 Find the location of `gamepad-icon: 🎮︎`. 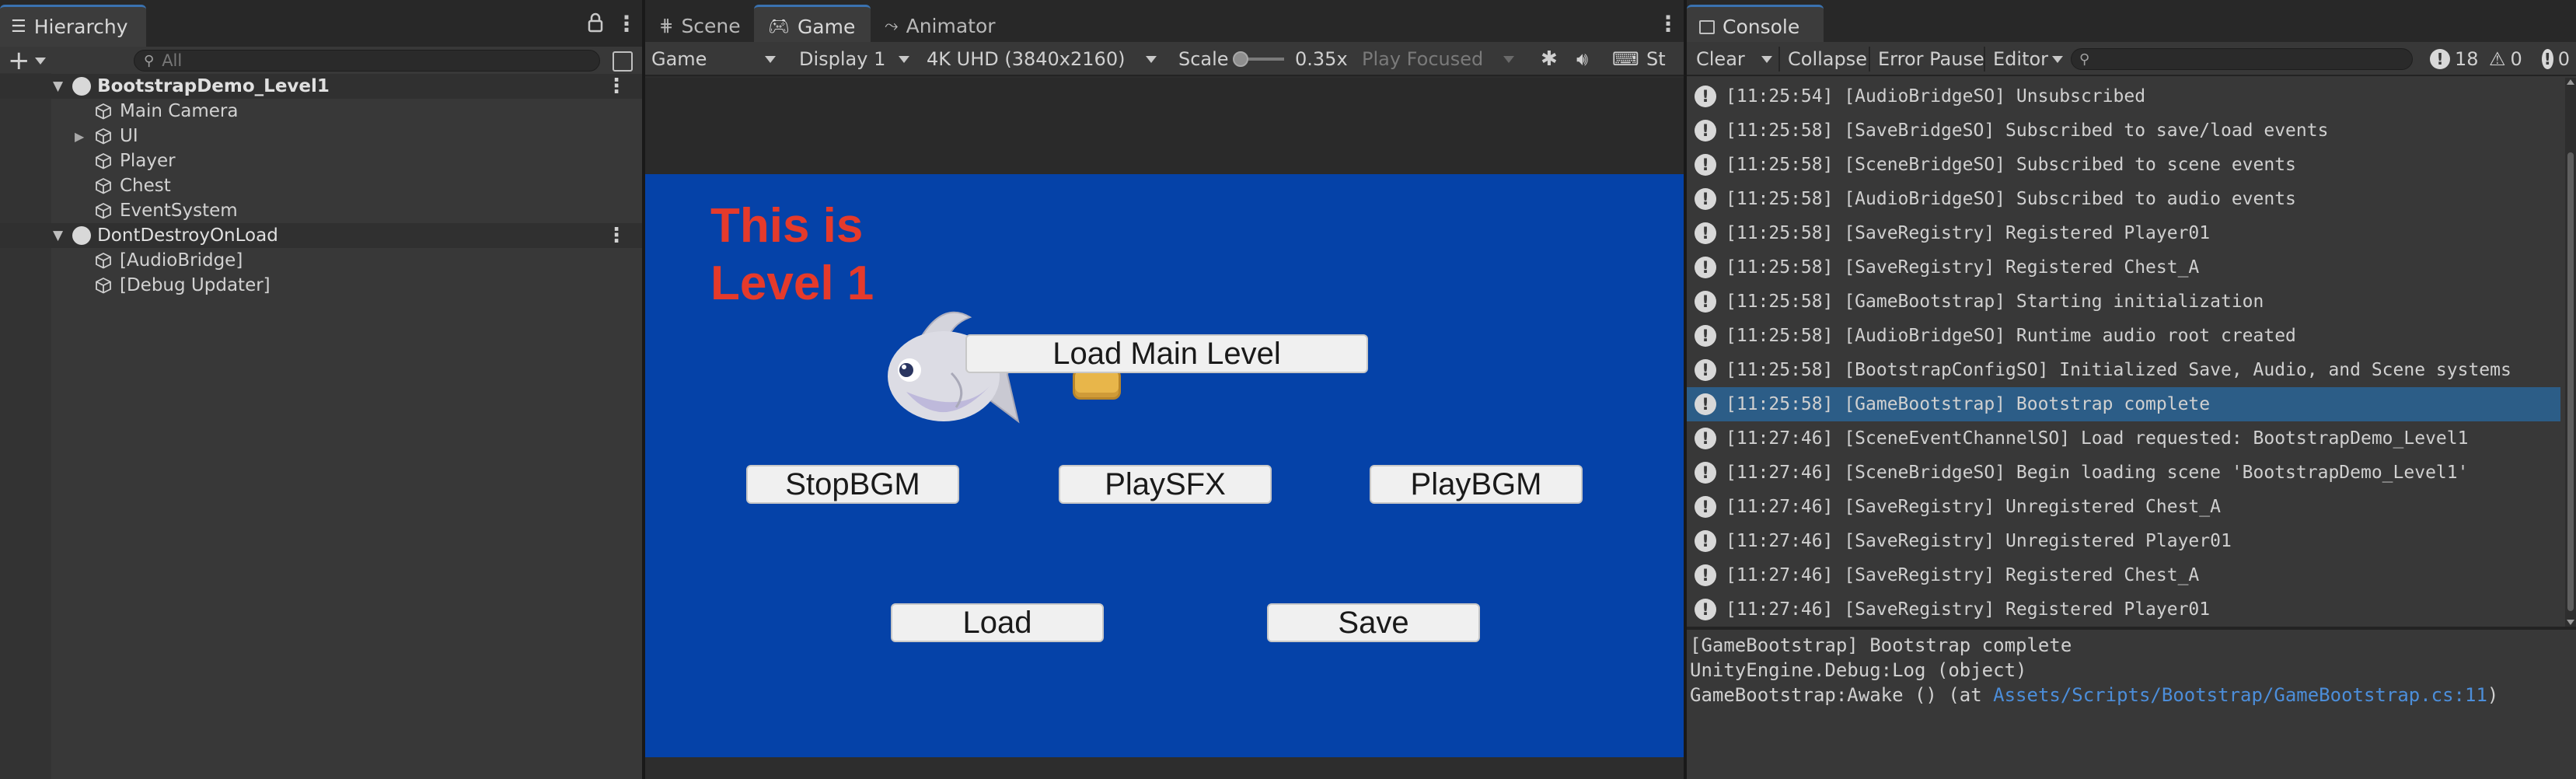

gamepad-icon: 🎮︎ is located at coordinates (779, 27).